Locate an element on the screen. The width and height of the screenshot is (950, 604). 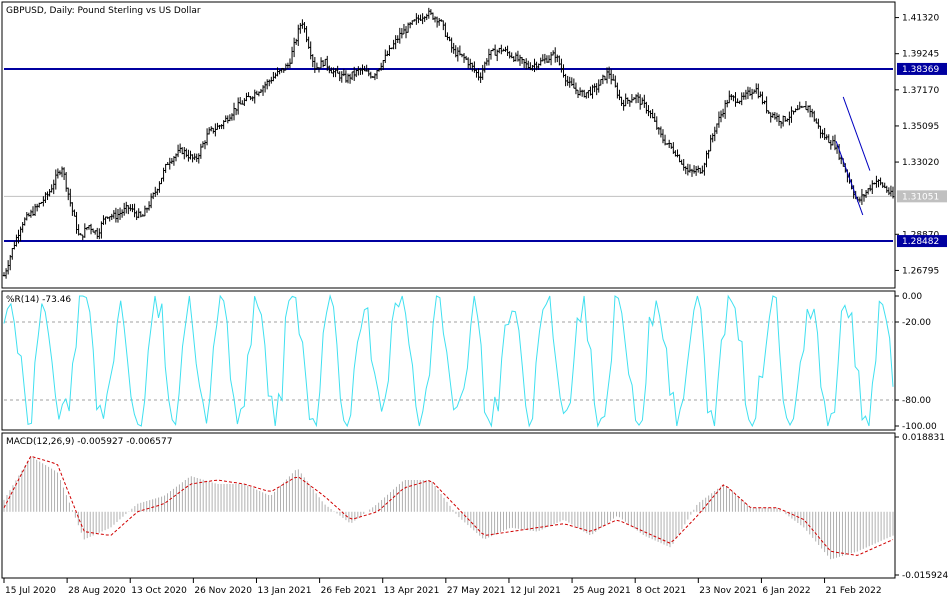
macd-indicator-title: MACD(12,26,9) -0.005927 -0.006577 is located at coordinates (89, 442).